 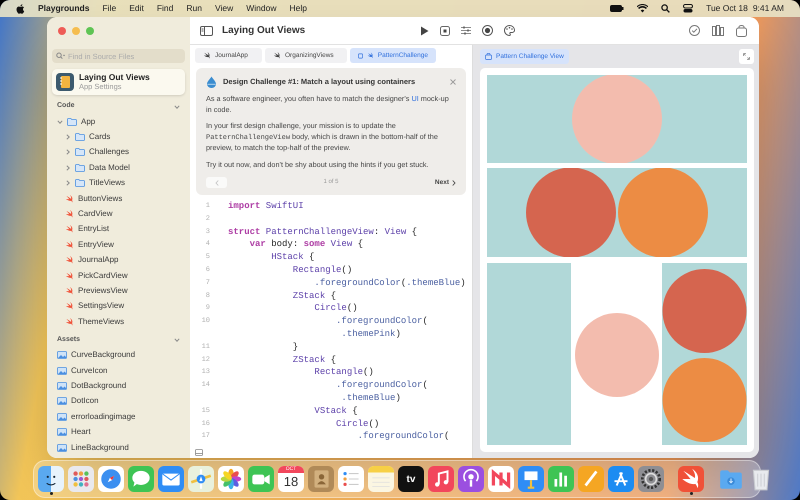 I want to click on sidebar-item: PreviewsView, so click(x=118, y=291).